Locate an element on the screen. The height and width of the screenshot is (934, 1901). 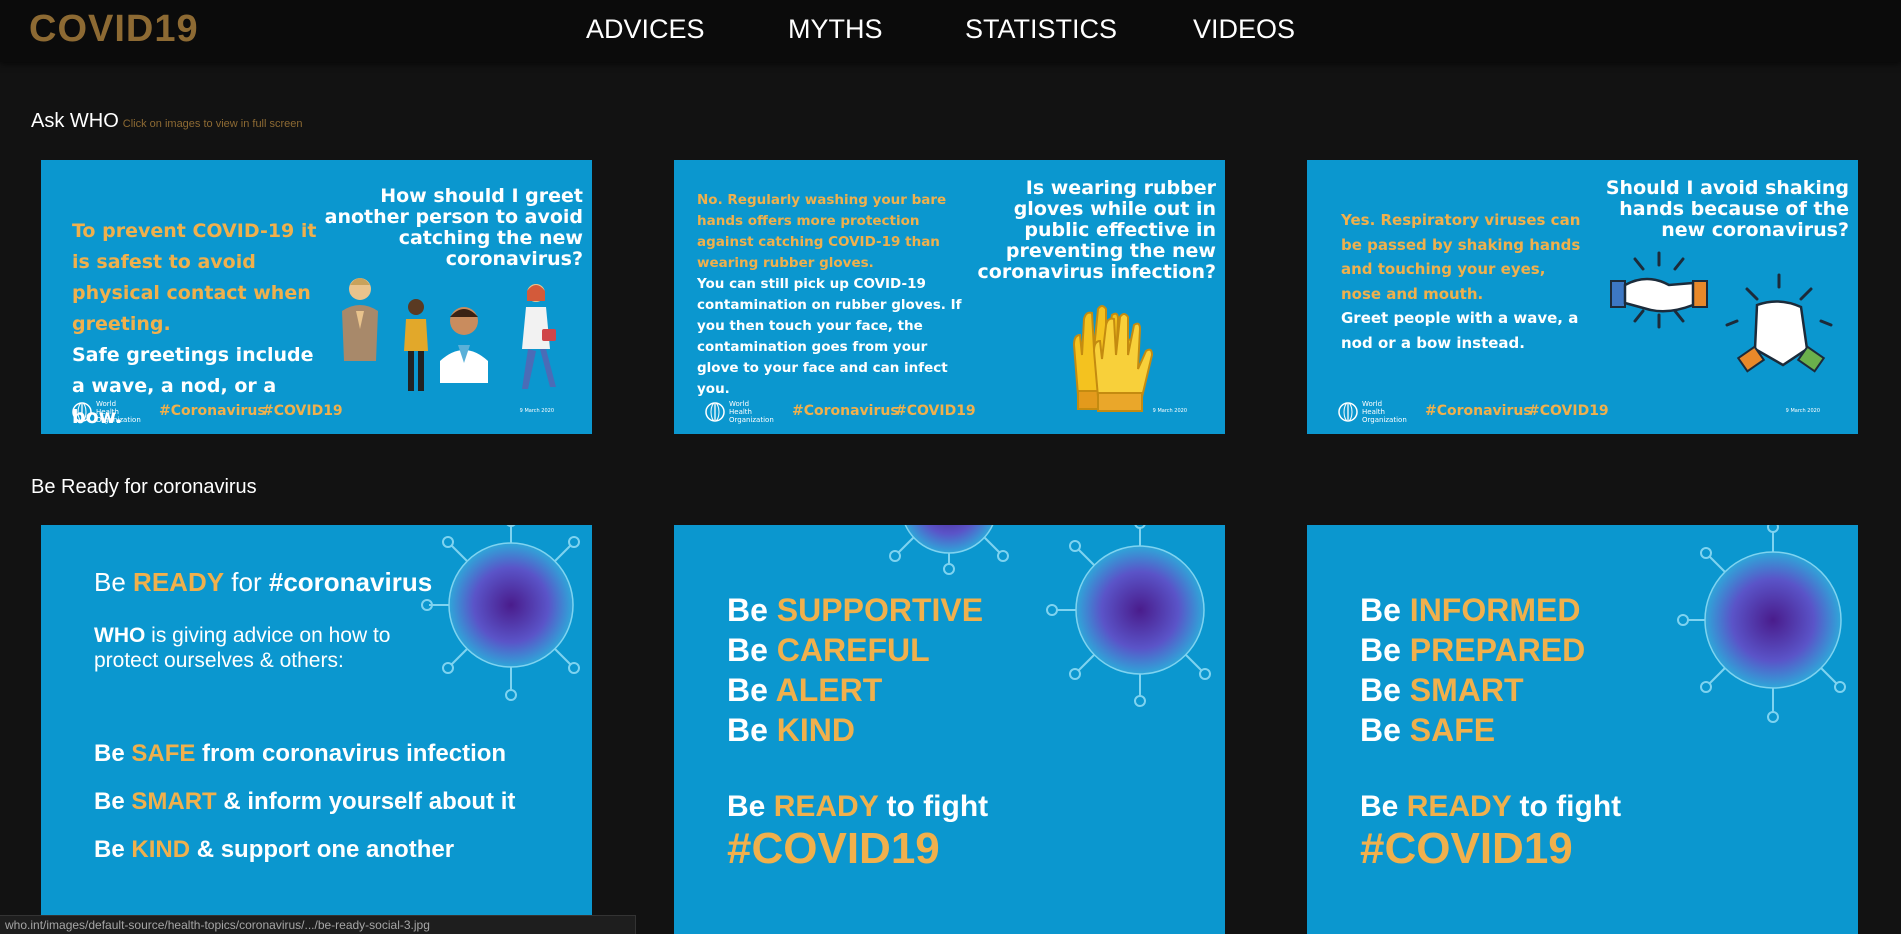
word-who: WHO is located at coordinates (120, 635).